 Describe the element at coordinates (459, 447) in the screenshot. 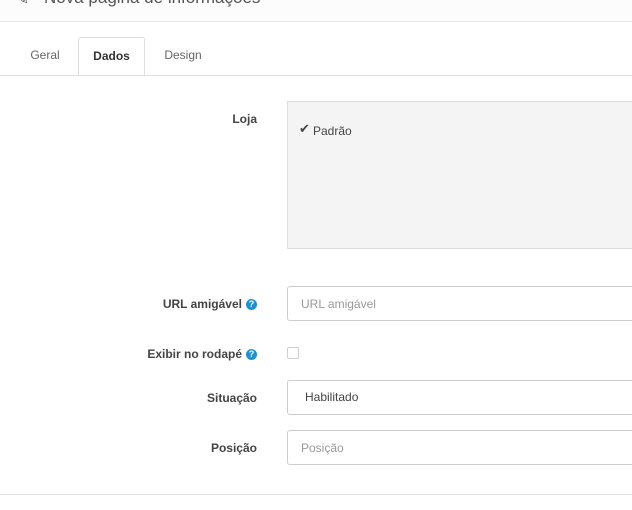

I see `sort-order-input` at that location.